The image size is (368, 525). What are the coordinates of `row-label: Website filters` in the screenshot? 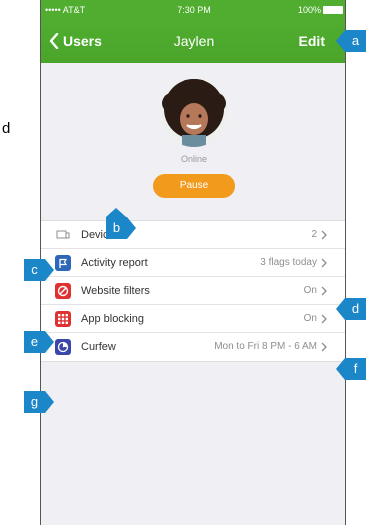 It's located at (115, 291).